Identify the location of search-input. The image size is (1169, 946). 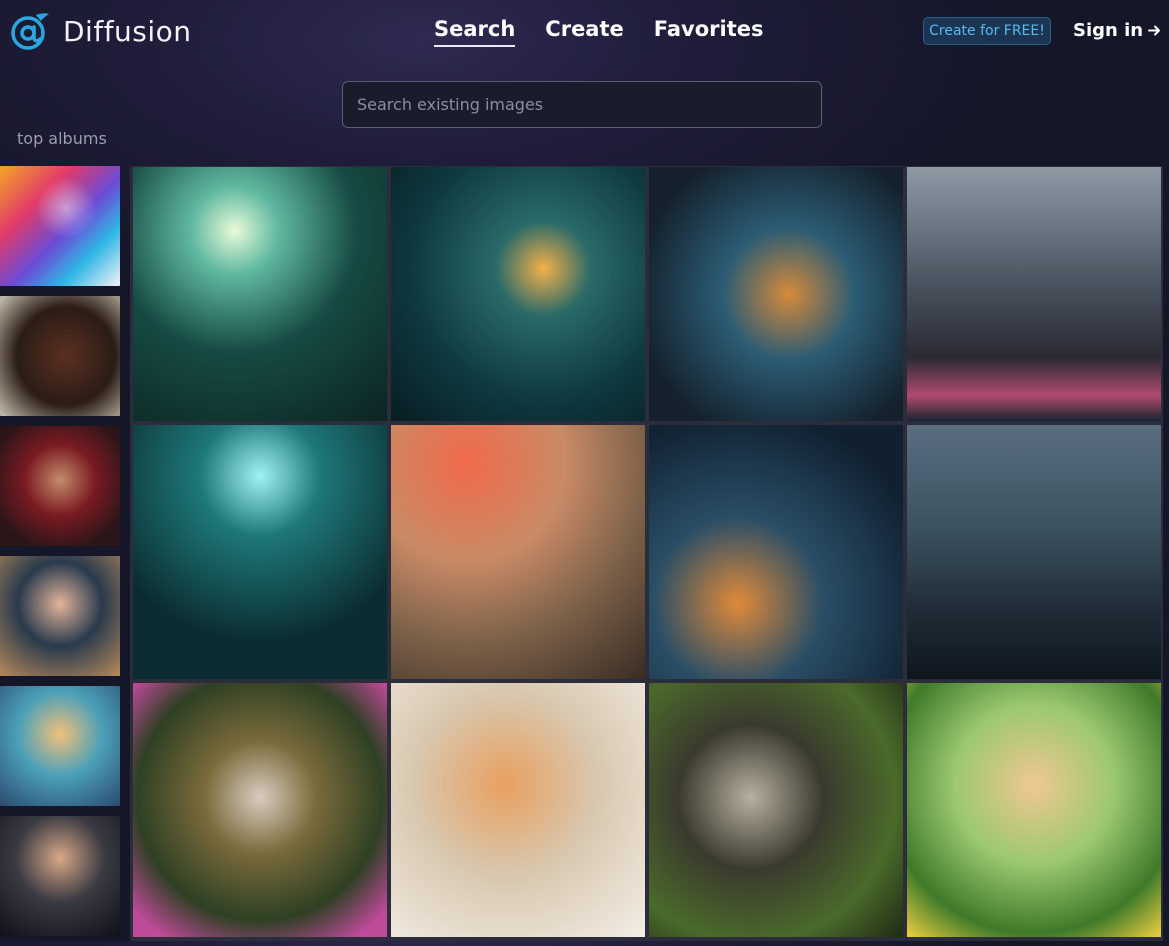
(582, 104).